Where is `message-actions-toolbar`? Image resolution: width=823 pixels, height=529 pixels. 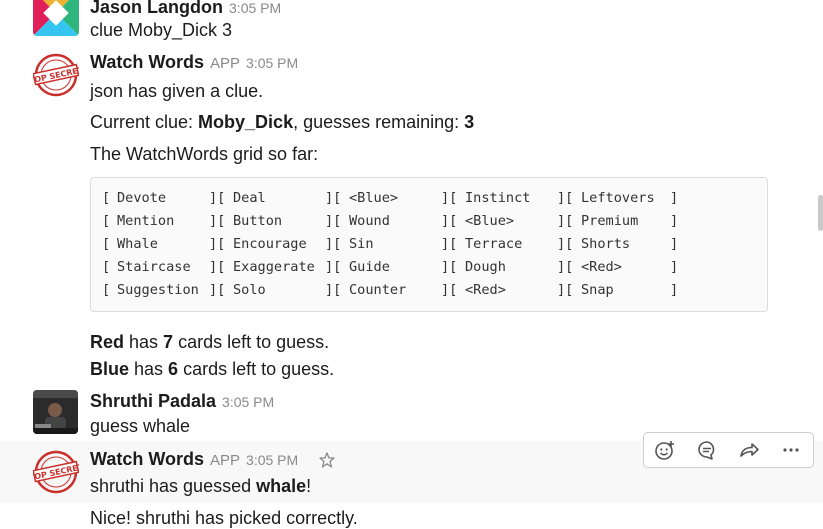
message-actions-toolbar is located at coordinates (728, 450).